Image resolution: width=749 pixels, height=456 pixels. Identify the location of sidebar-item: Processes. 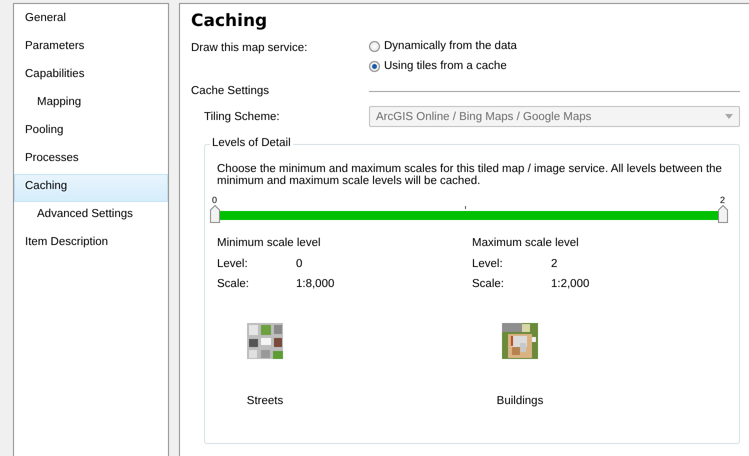
(91, 160).